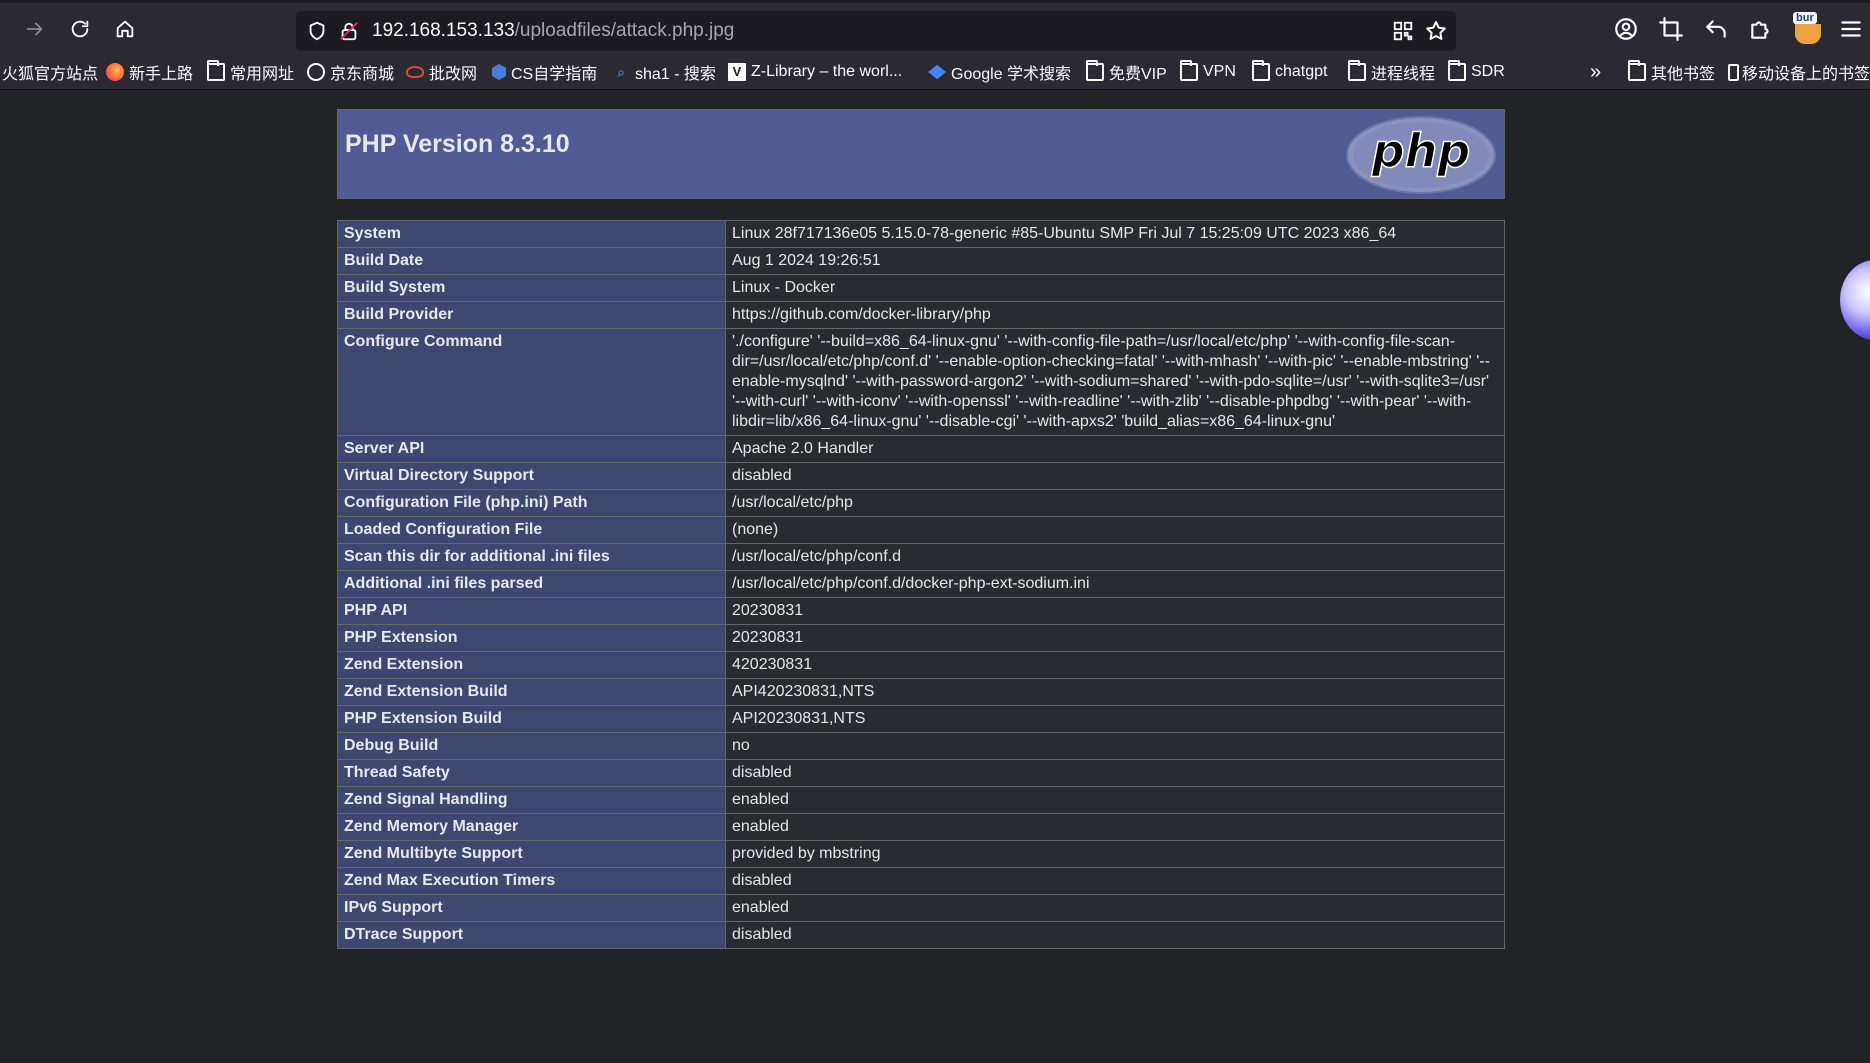 The image size is (1870, 1063). What do you see at coordinates (1488, 71) in the screenshot?
I see `bookmark-label: SDR` at bounding box center [1488, 71].